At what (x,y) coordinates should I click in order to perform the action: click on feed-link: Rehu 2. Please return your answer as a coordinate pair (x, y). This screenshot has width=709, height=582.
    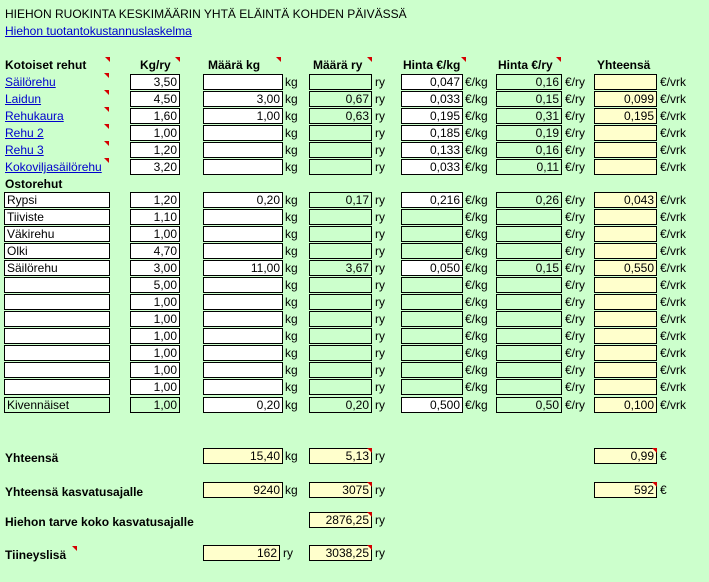
    Looking at the image, I should click on (24, 133).